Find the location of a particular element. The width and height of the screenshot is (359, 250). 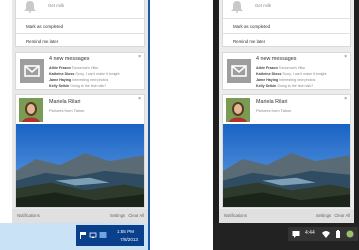

notification-tray-icon is located at coordinates (103, 235).